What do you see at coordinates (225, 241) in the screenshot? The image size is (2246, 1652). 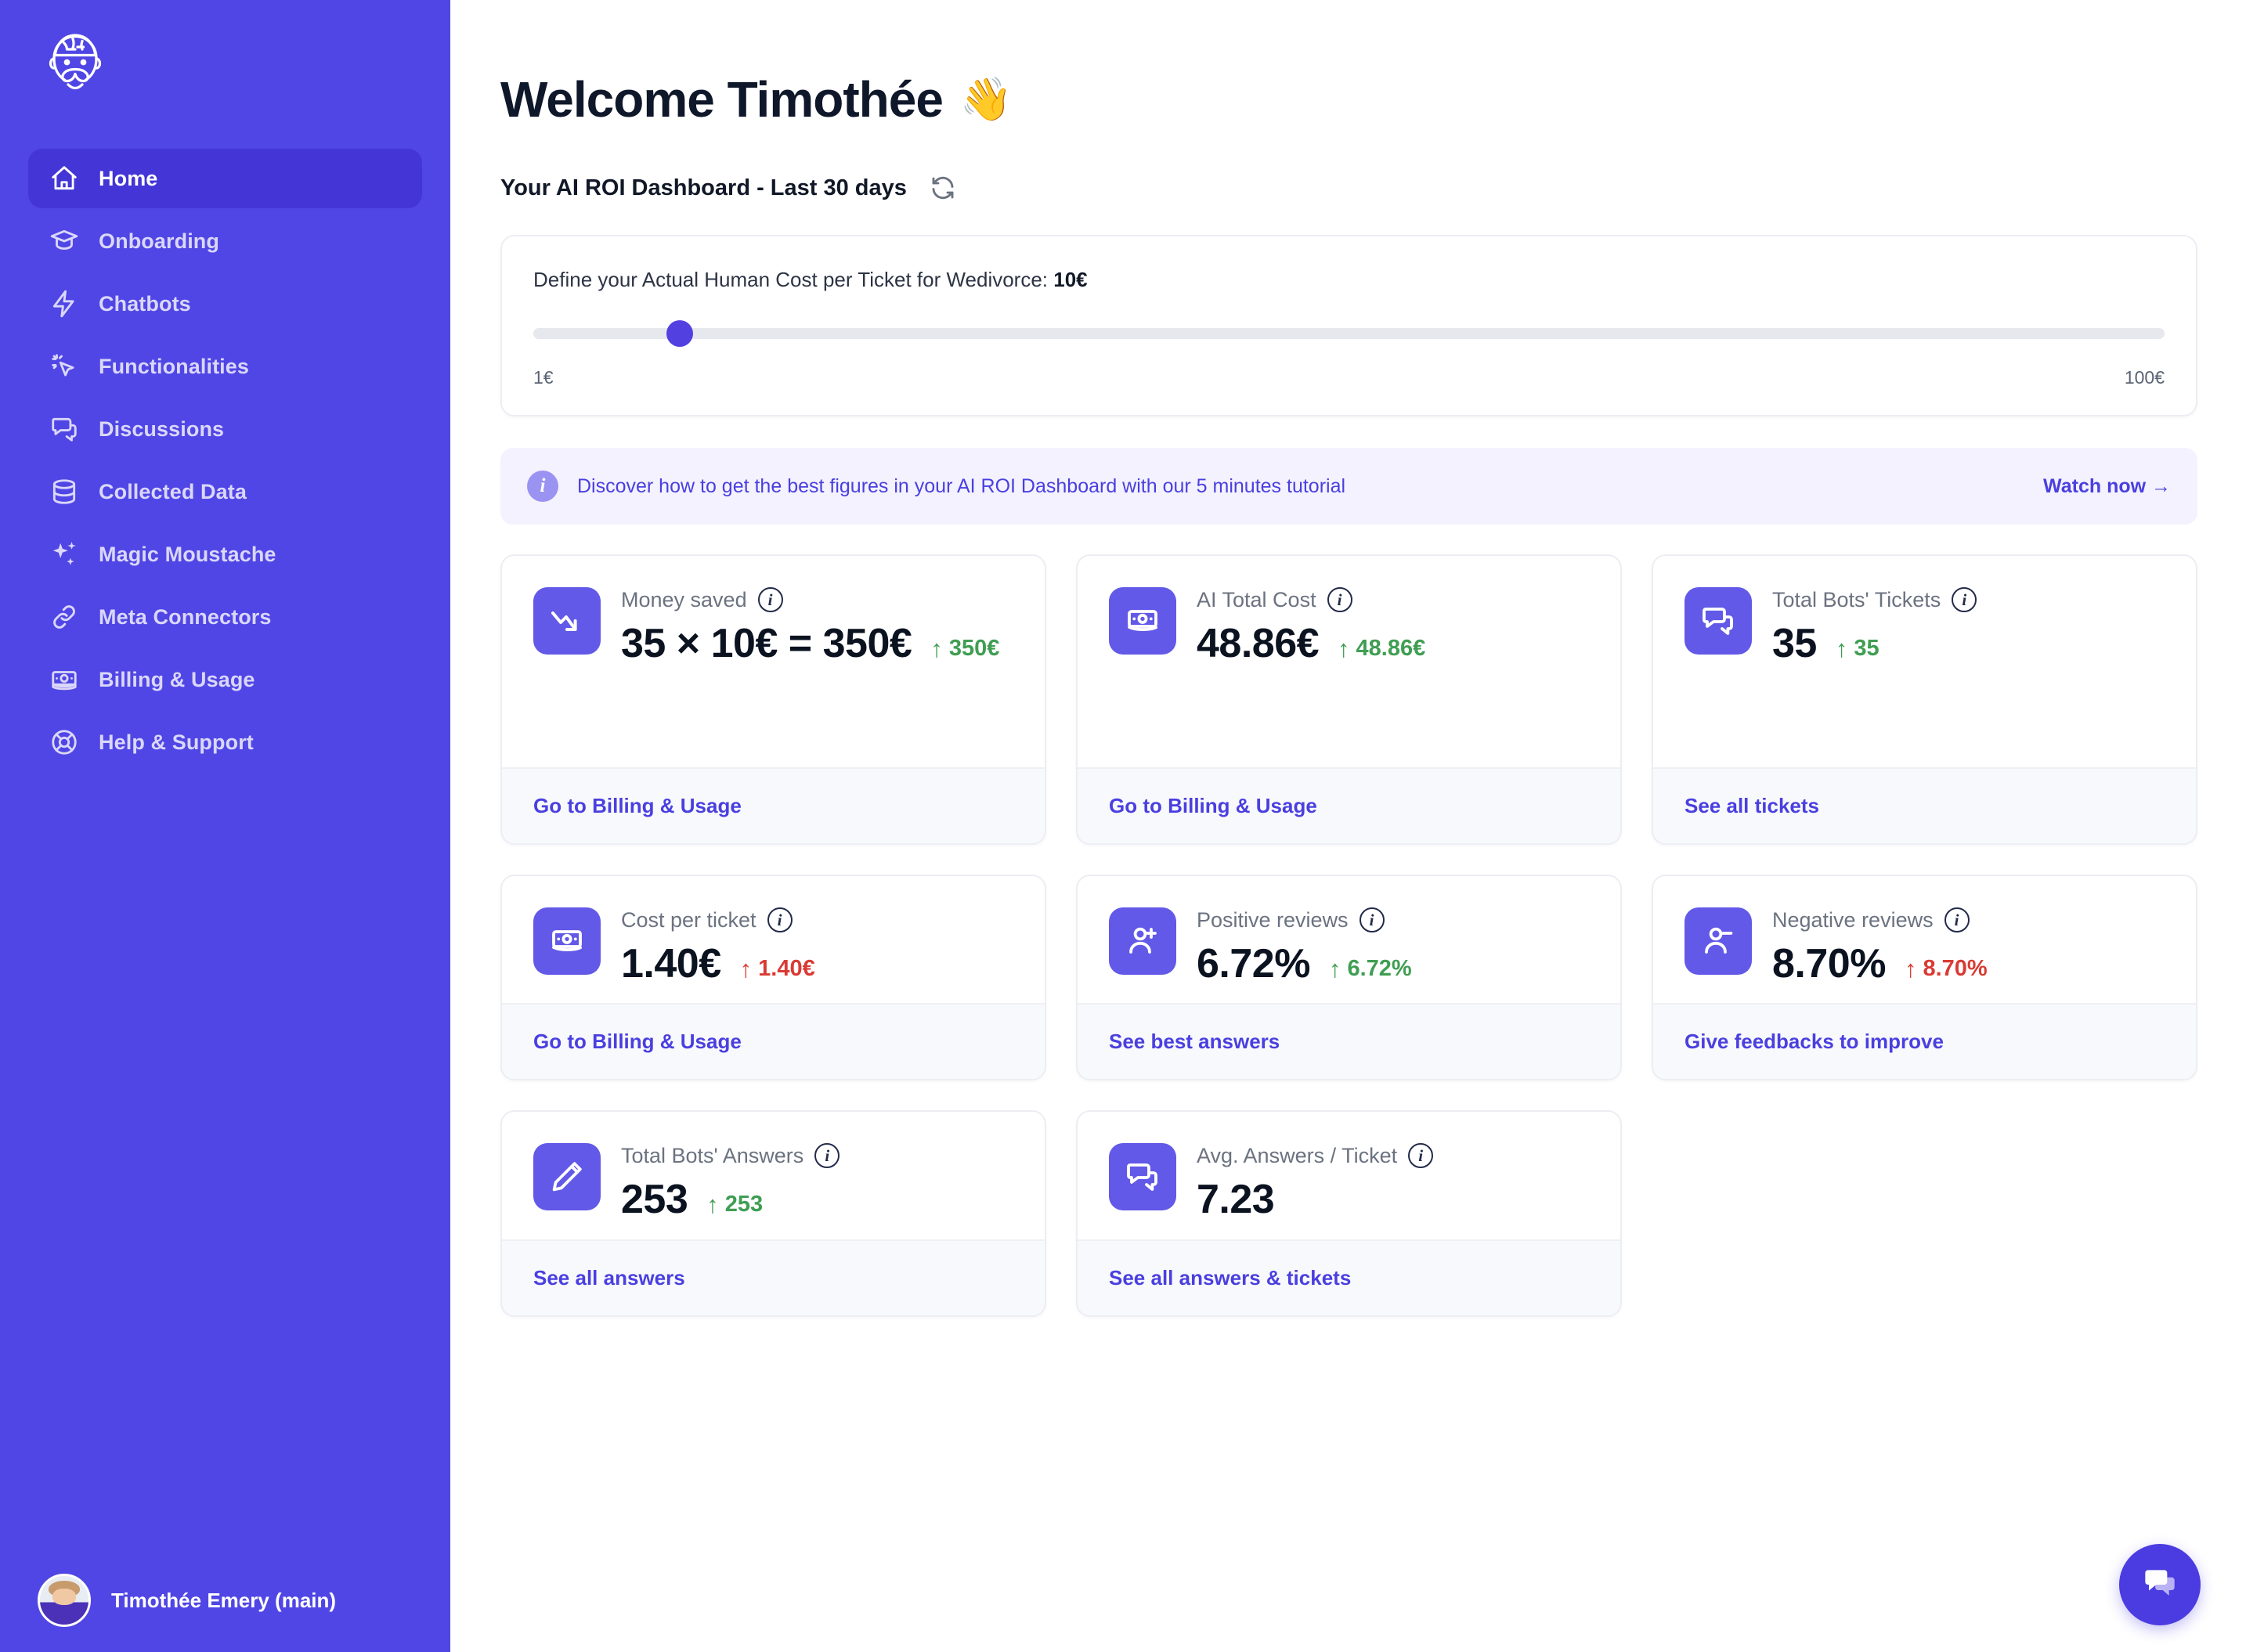 I see `sidebar-item-onboarding: Onboarding` at bounding box center [225, 241].